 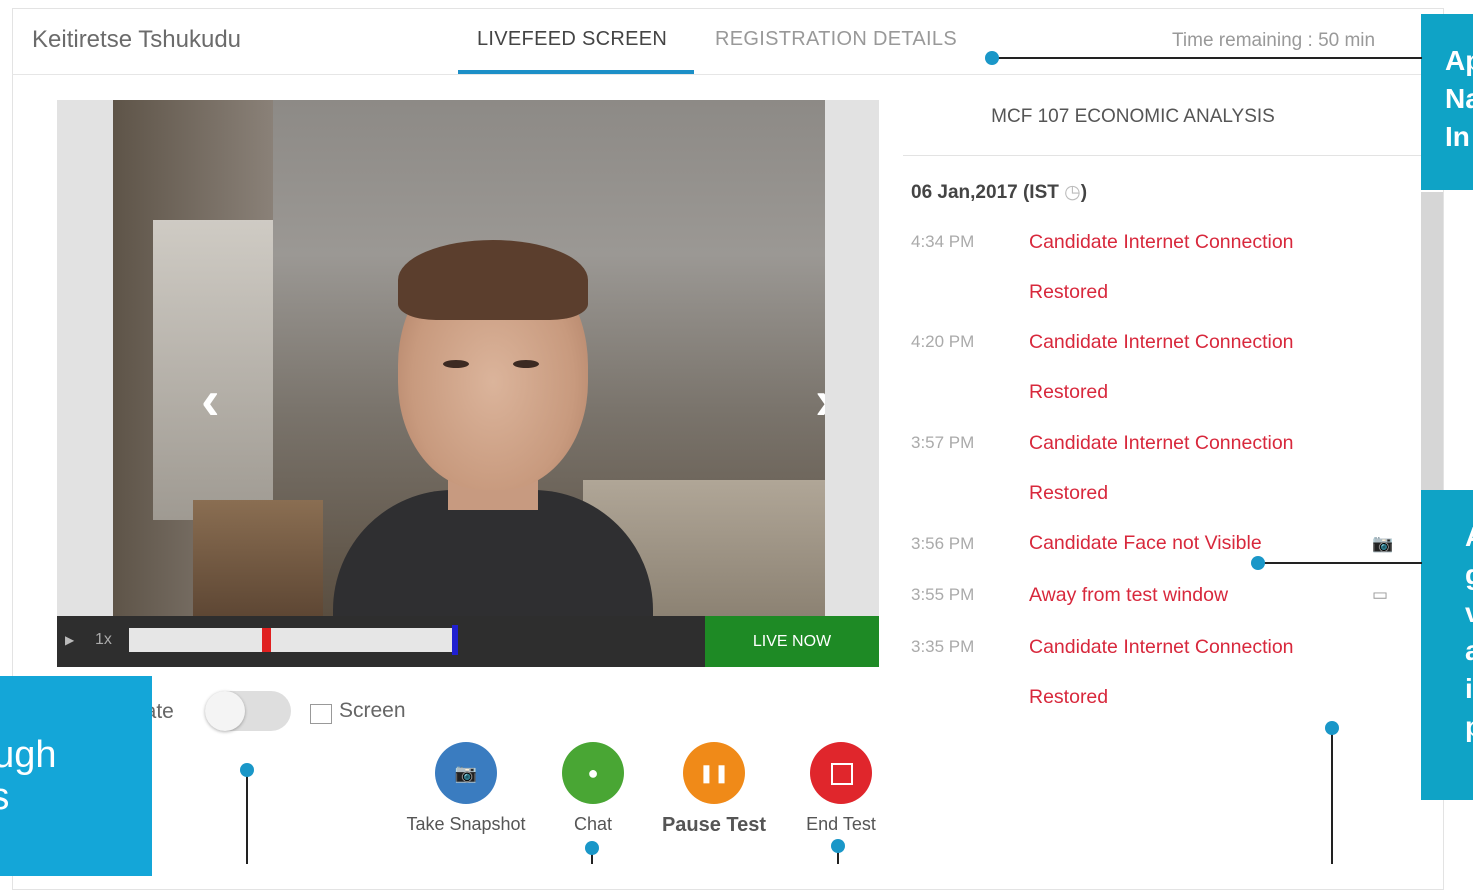 I want to click on callout-box-bottom-left: ough t’s, so click(x=76, y=776).